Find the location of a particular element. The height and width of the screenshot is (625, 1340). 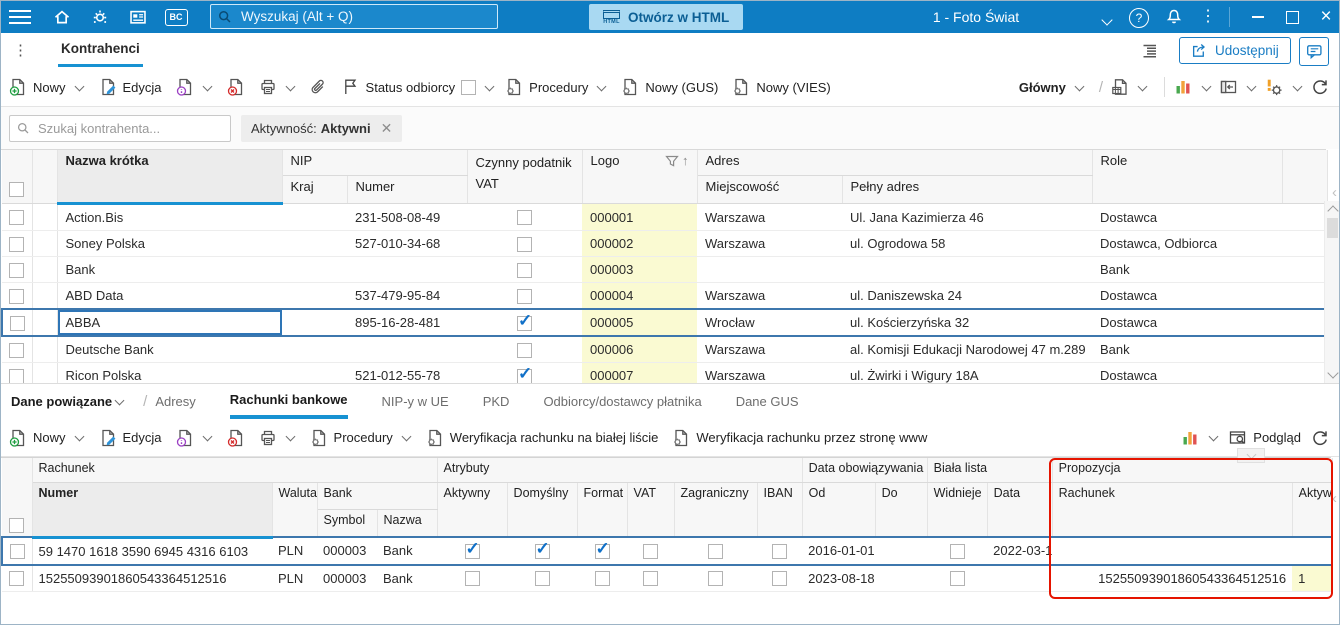

document-info-button is located at coordinates (194, 87).